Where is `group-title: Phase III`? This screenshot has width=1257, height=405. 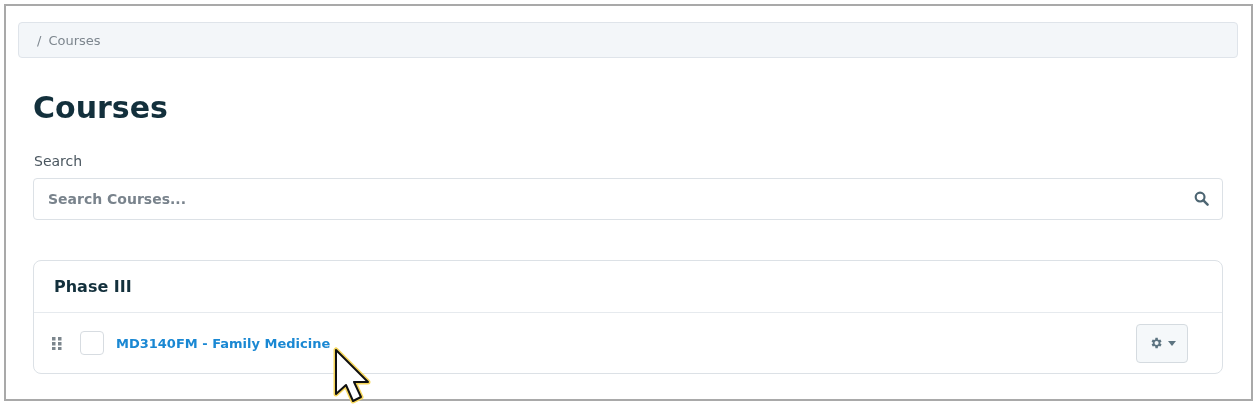 group-title: Phase III is located at coordinates (93, 286).